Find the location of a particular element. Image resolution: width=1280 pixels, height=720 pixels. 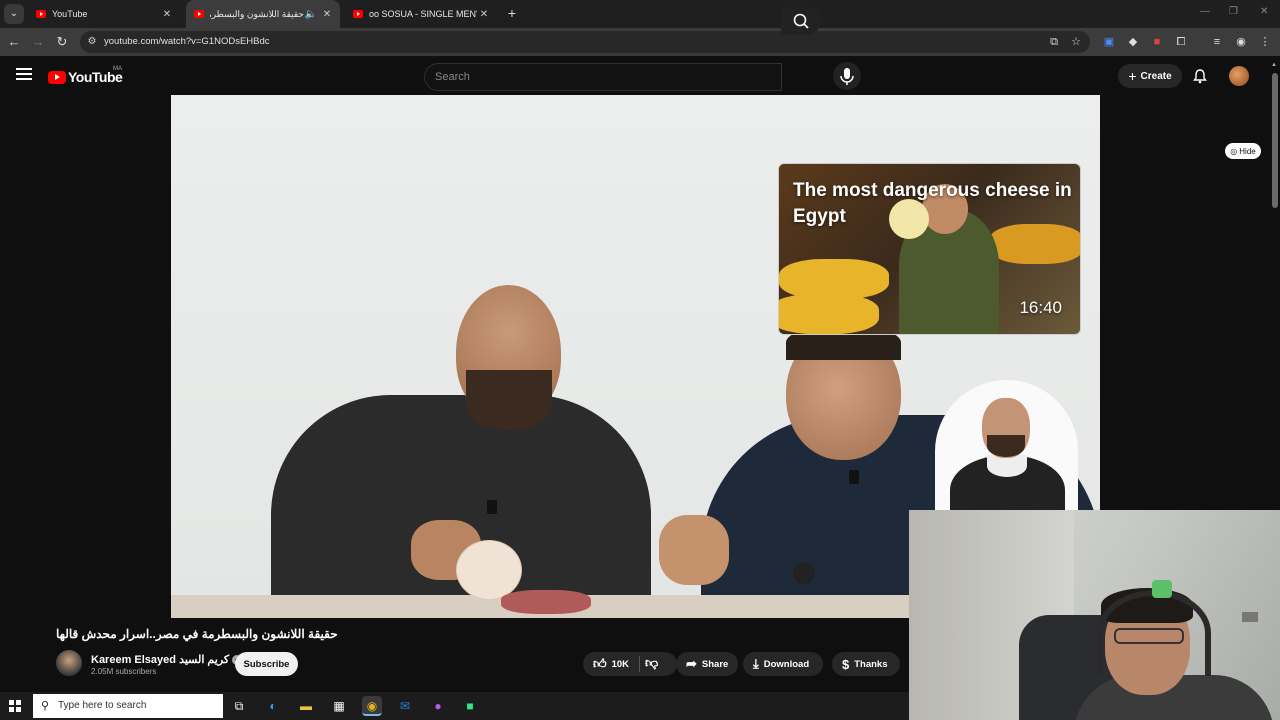

share-label: Share is located at coordinates (715, 664).